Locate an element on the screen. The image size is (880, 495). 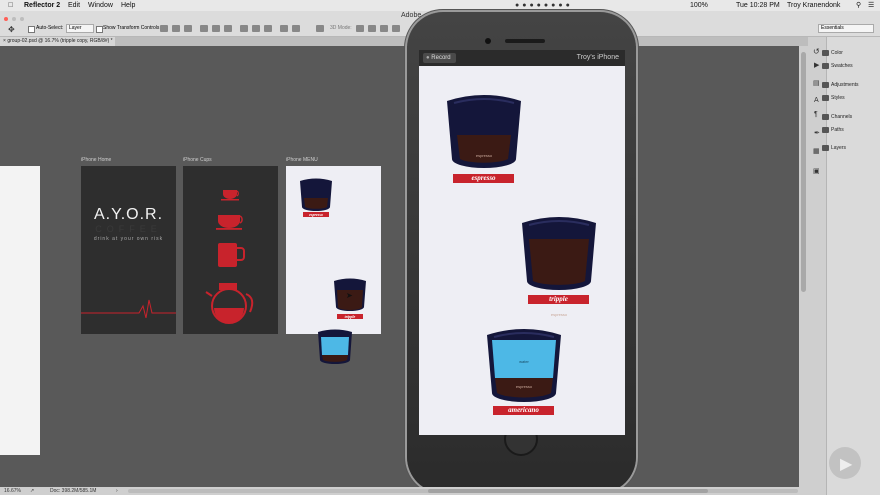
battery-level: 100% is located at coordinates (699, 5).